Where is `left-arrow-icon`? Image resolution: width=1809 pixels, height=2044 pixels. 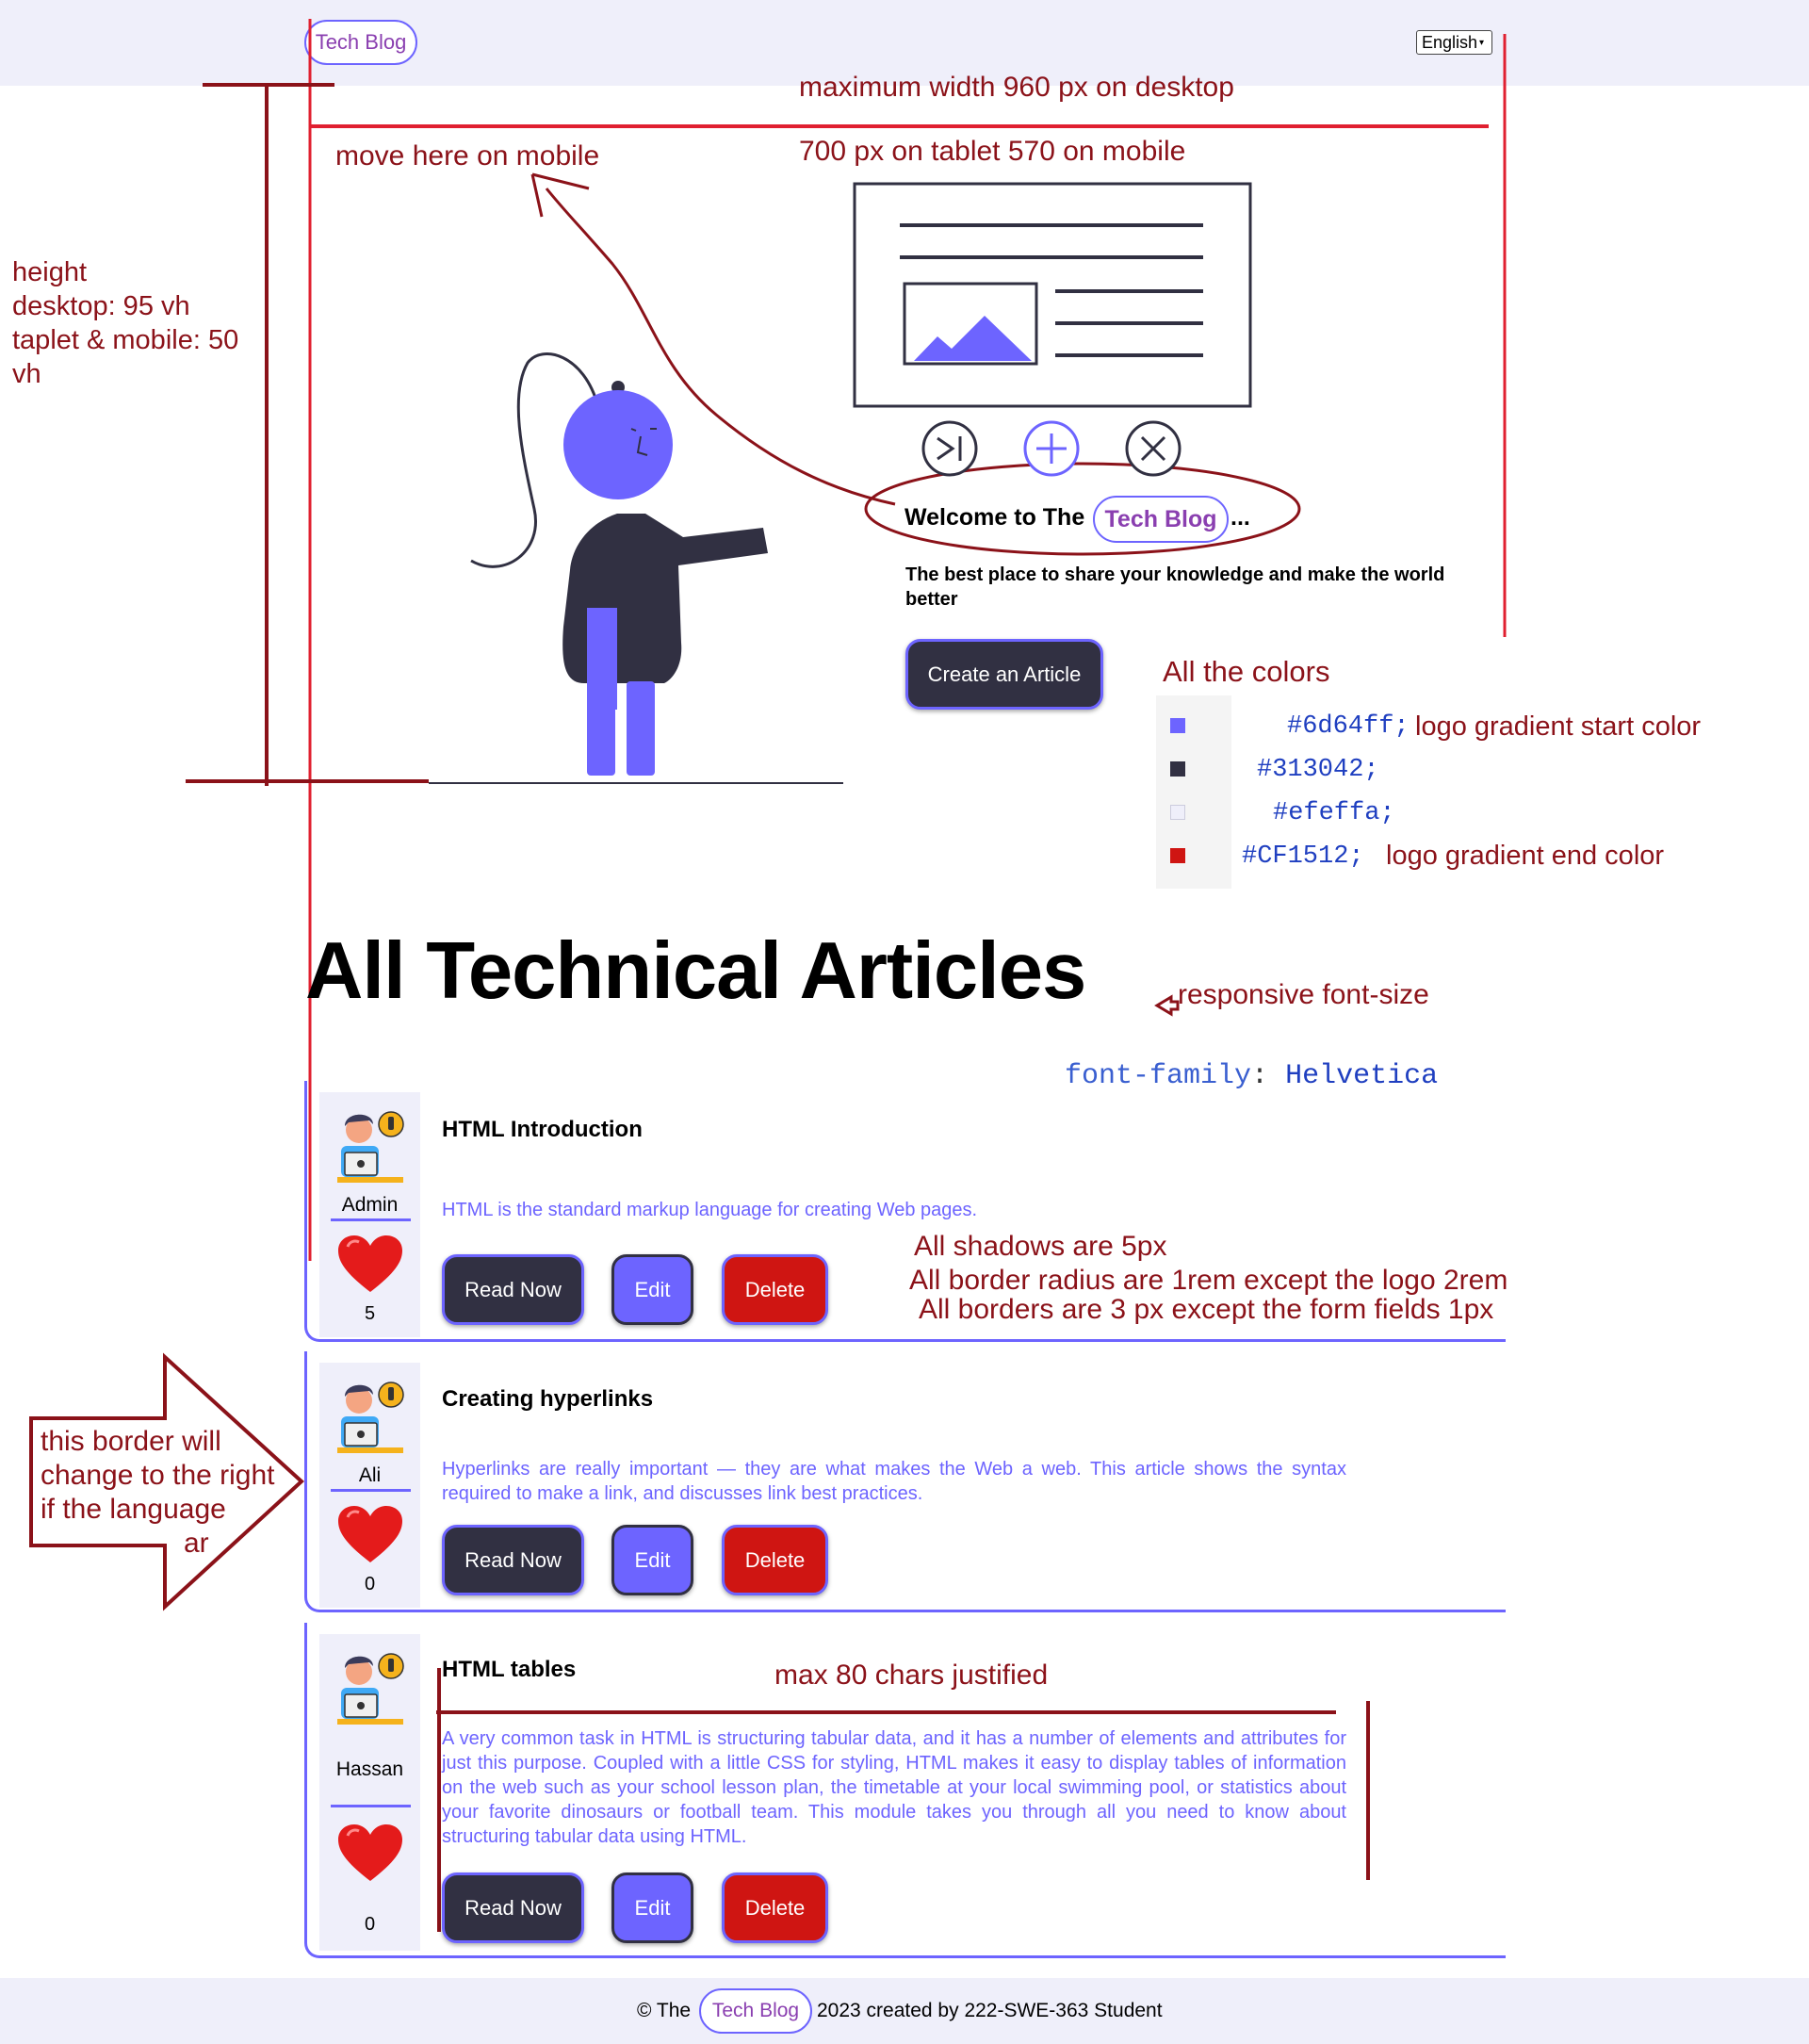
left-arrow-icon is located at coordinates (1167, 1006).